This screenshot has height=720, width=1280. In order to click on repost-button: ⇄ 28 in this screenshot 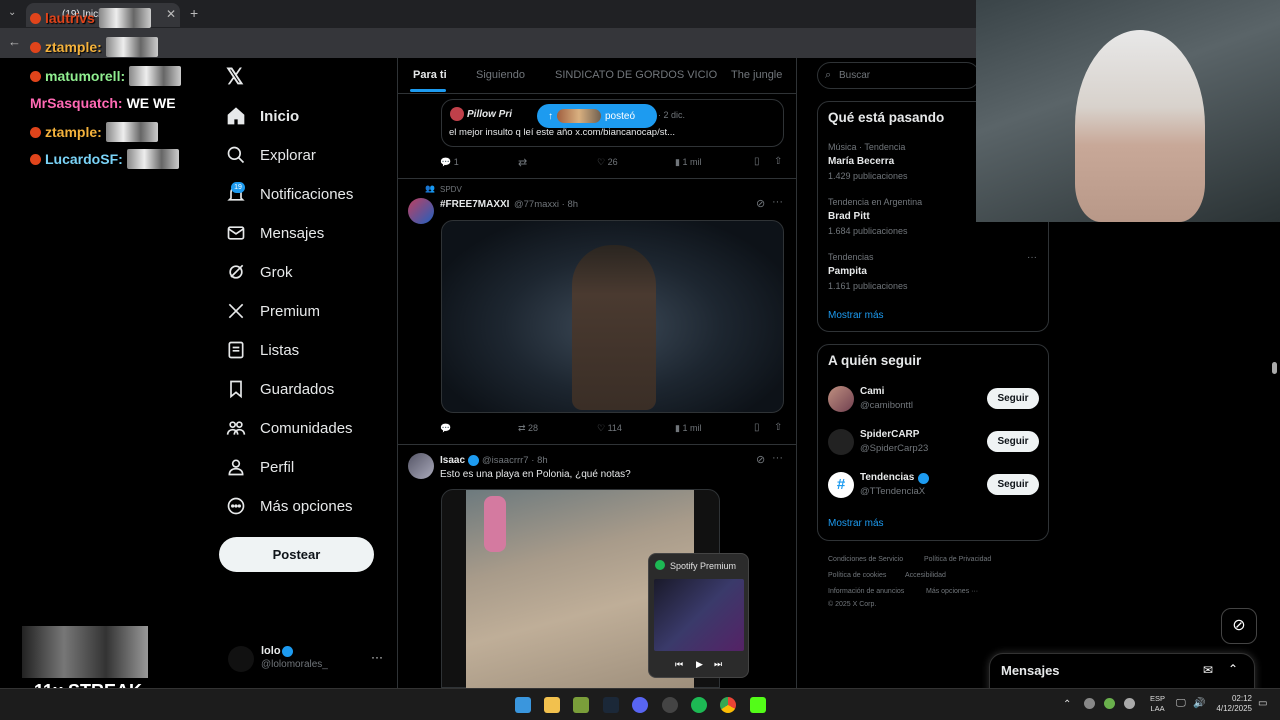, I will do `click(528, 428)`.